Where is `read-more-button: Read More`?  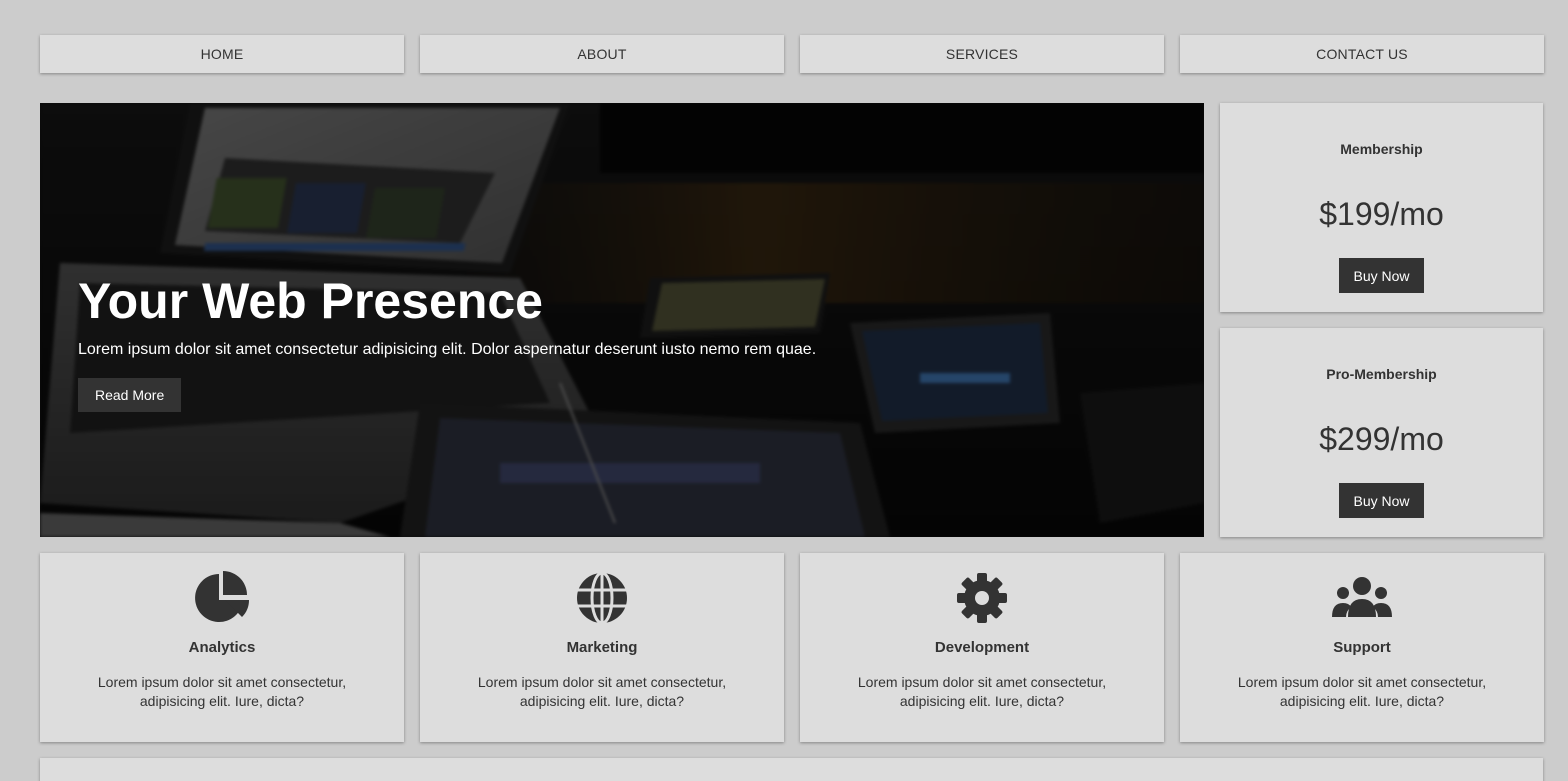
read-more-button: Read More is located at coordinates (130, 395).